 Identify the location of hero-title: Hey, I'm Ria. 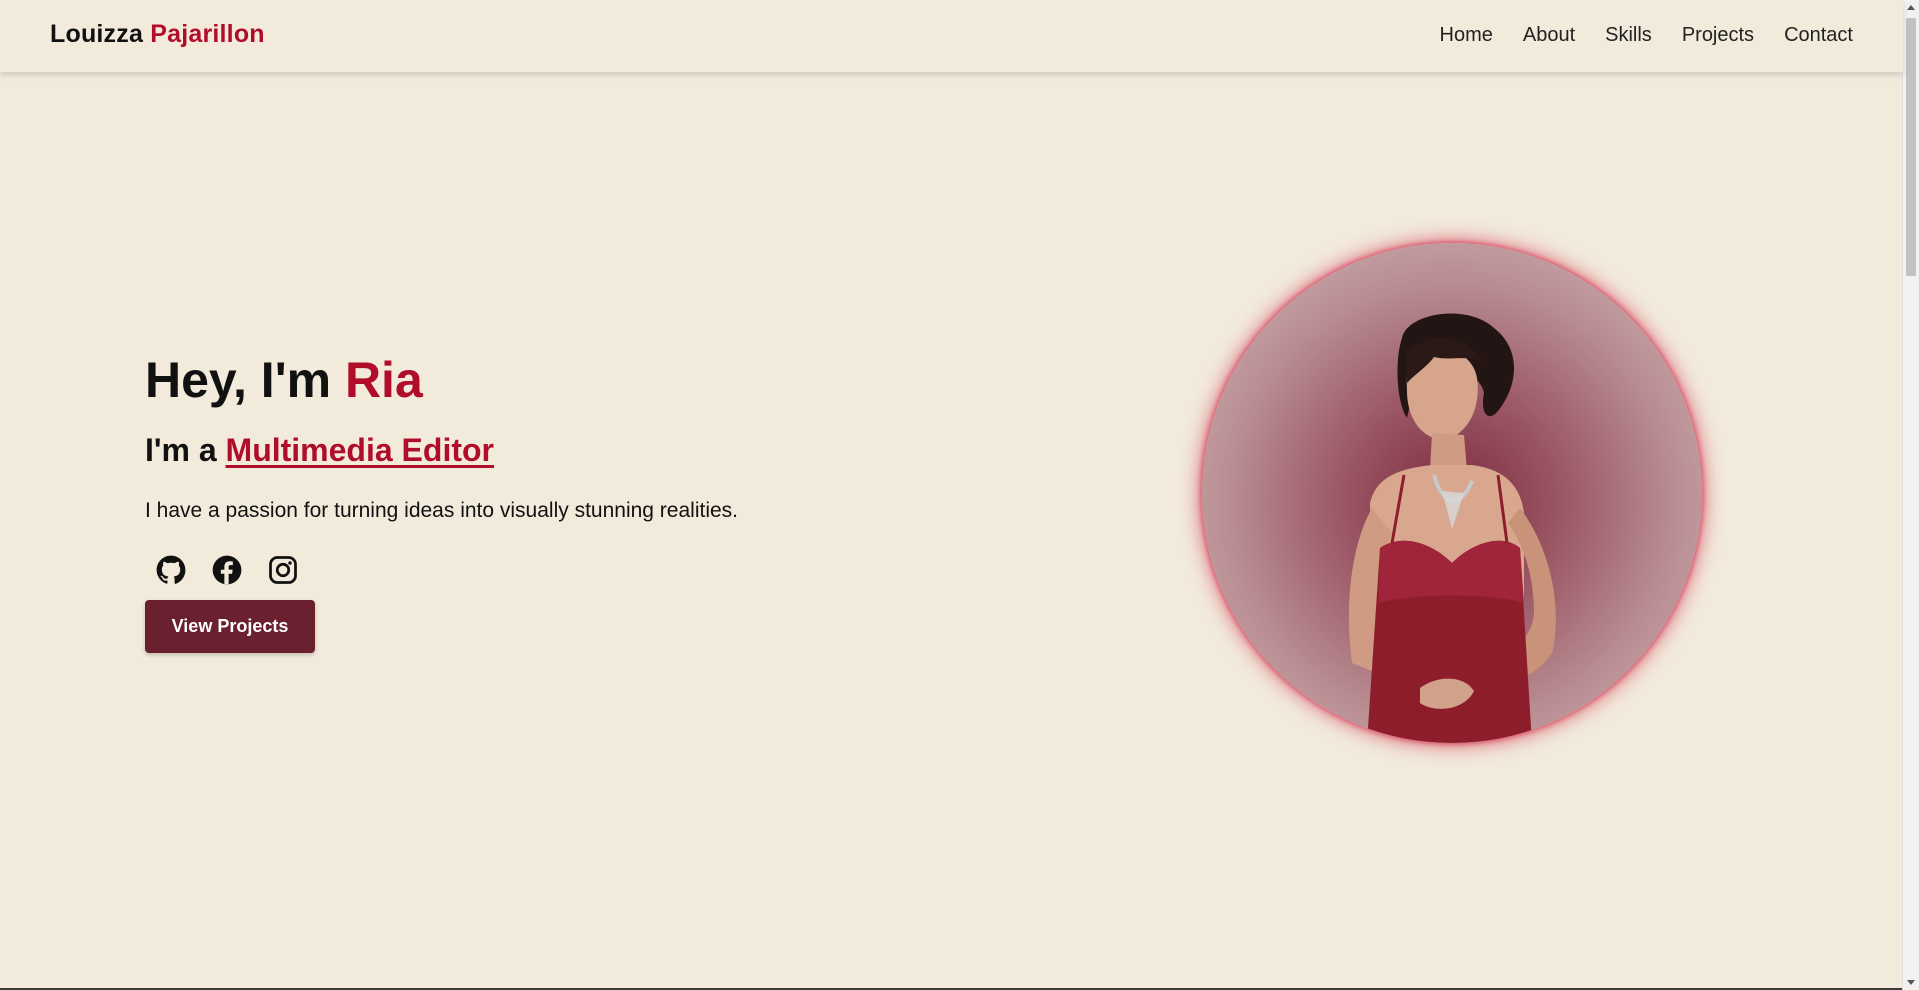
(284, 380).